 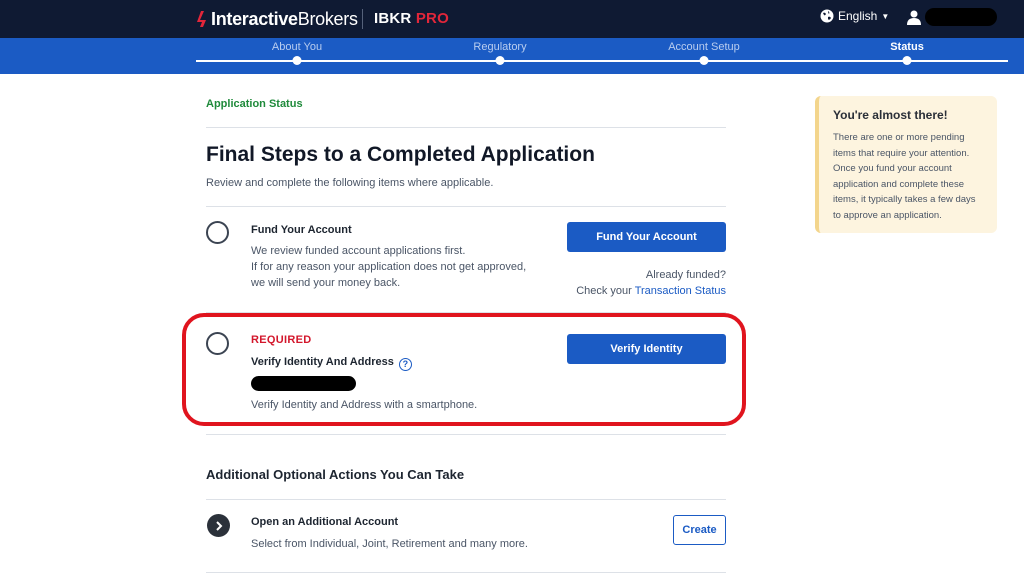 What do you see at coordinates (254, 104) in the screenshot?
I see `breadcrumb: Application Status` at bounding box center [254, 104].